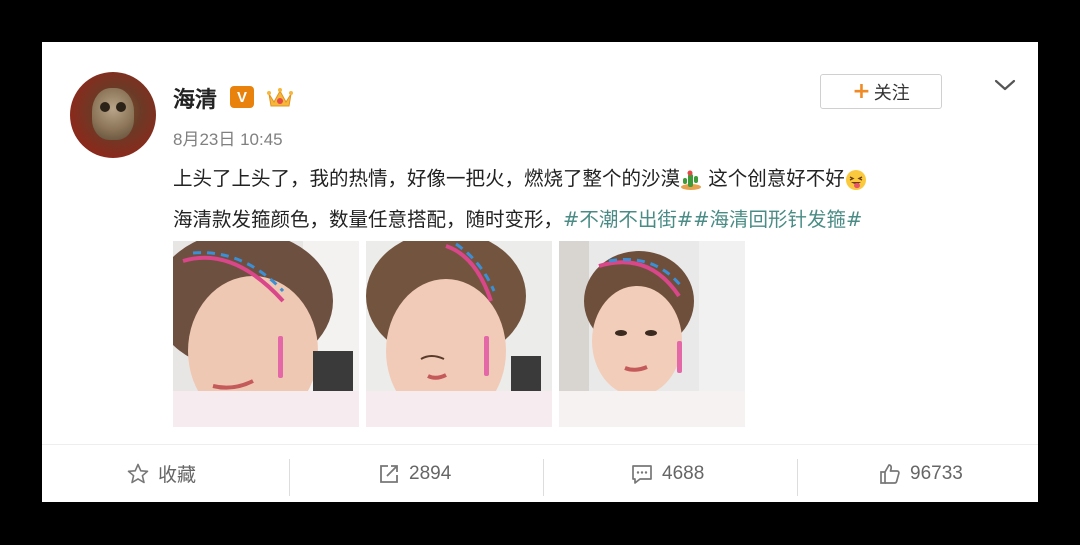 The image size is (1080, 545). I want to click on post-timestamp: 8月23日 10:45, so click(228, 137).